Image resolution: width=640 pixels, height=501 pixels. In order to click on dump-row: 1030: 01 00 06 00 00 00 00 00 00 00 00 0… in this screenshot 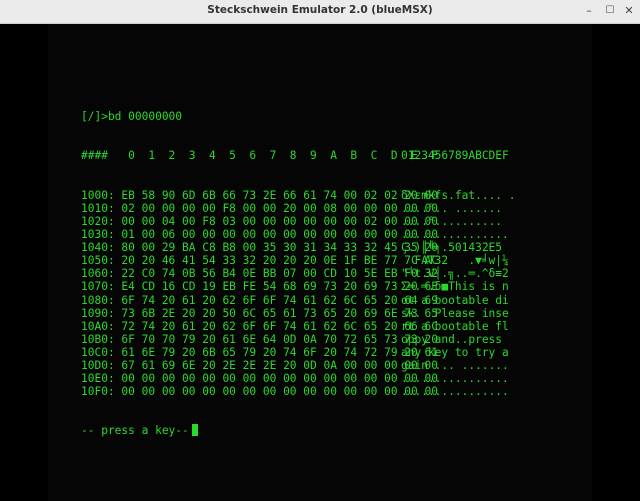, I will do `click(298, 234)`.